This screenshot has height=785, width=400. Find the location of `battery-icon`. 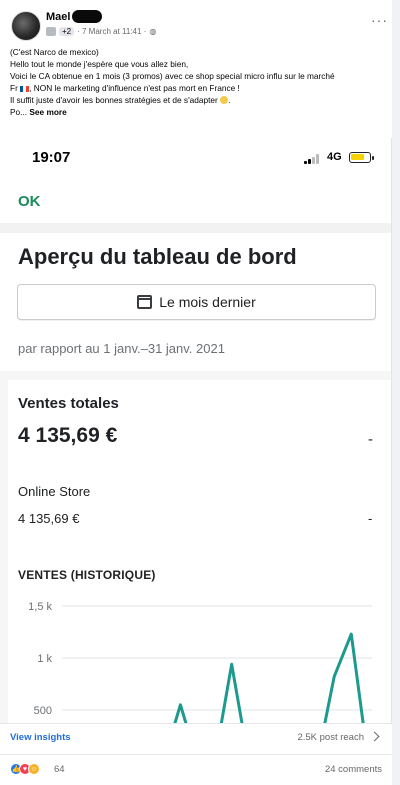

battery-icon is located at coordinates (361, 157).